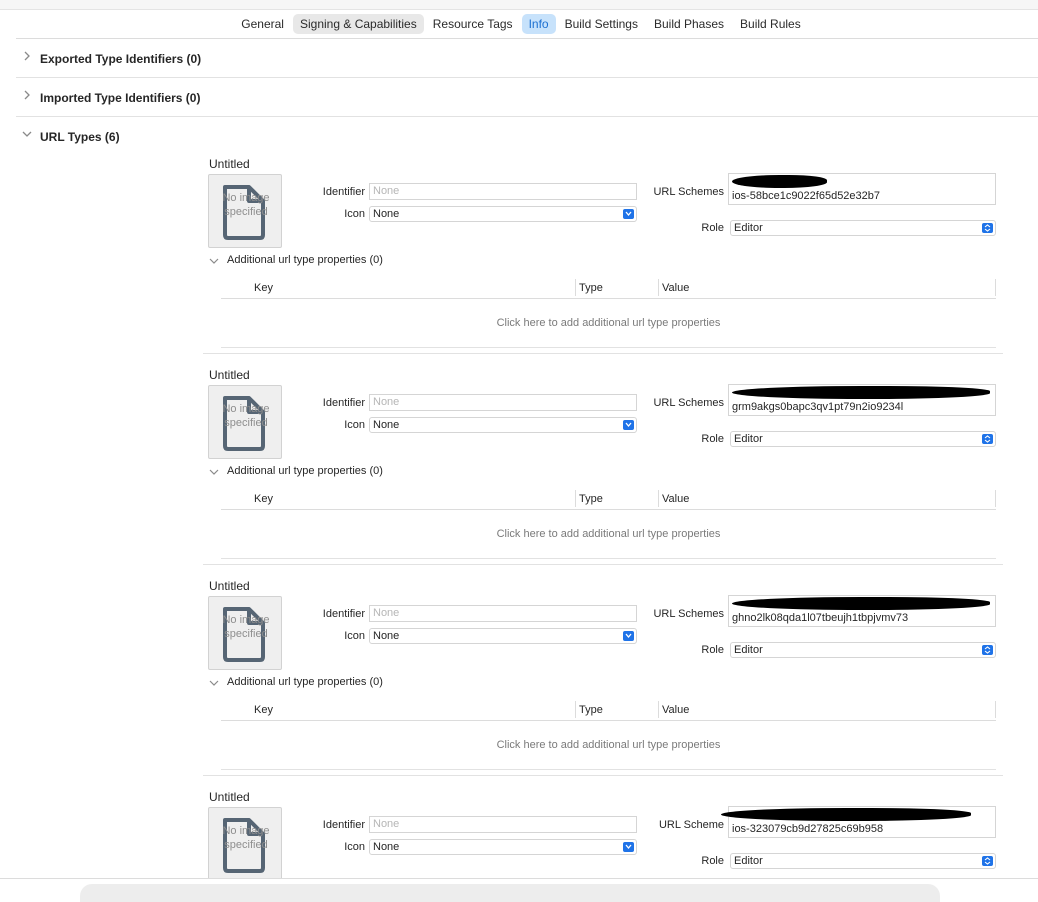 The width and height of the screenshot is (1038, 902). Describe the element at coordinates (80, 137) in the screenshot. I see `section-title: URL Types (6)` at that location.